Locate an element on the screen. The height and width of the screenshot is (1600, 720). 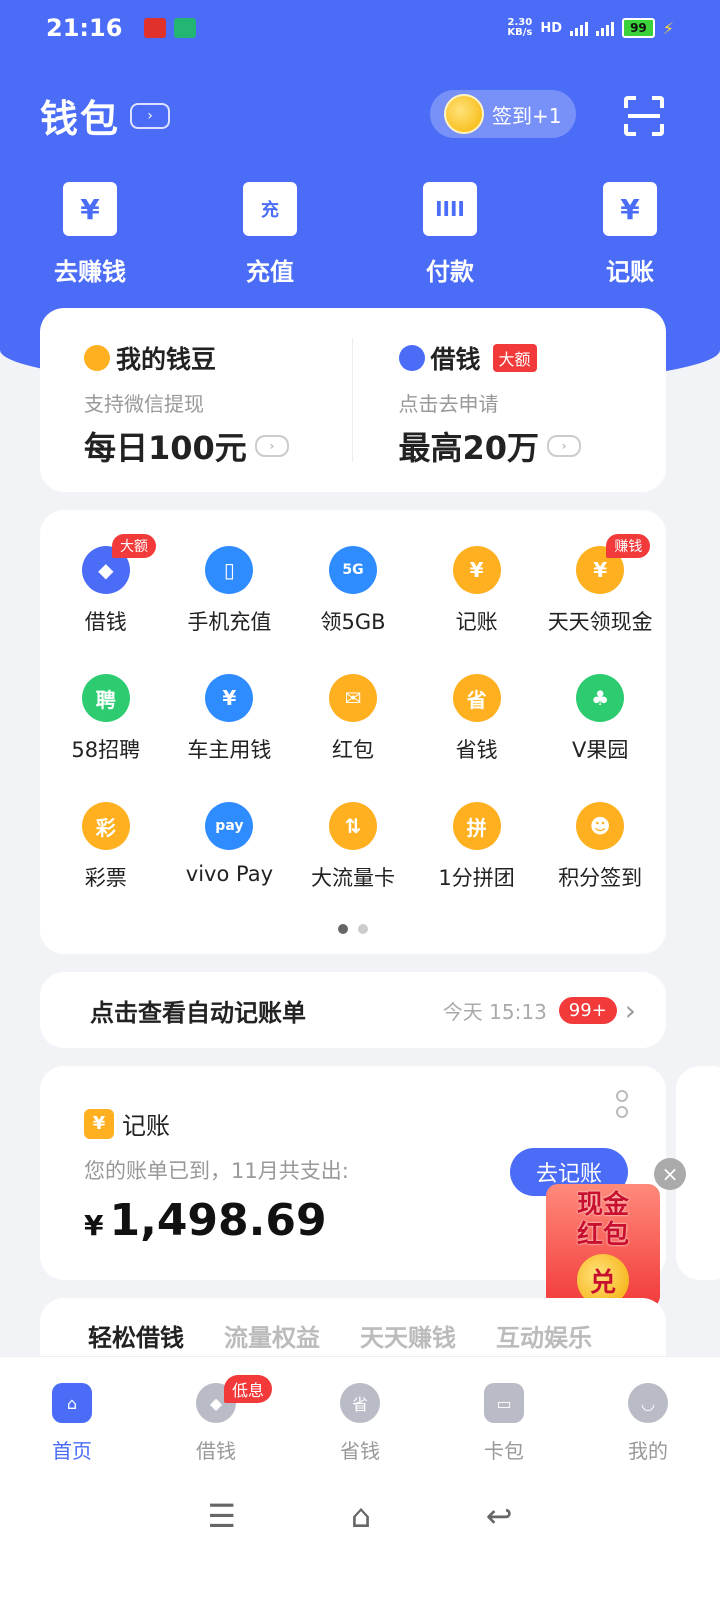
nav-cards: ▭ 卡包 is located at coordinates (504, 1423).